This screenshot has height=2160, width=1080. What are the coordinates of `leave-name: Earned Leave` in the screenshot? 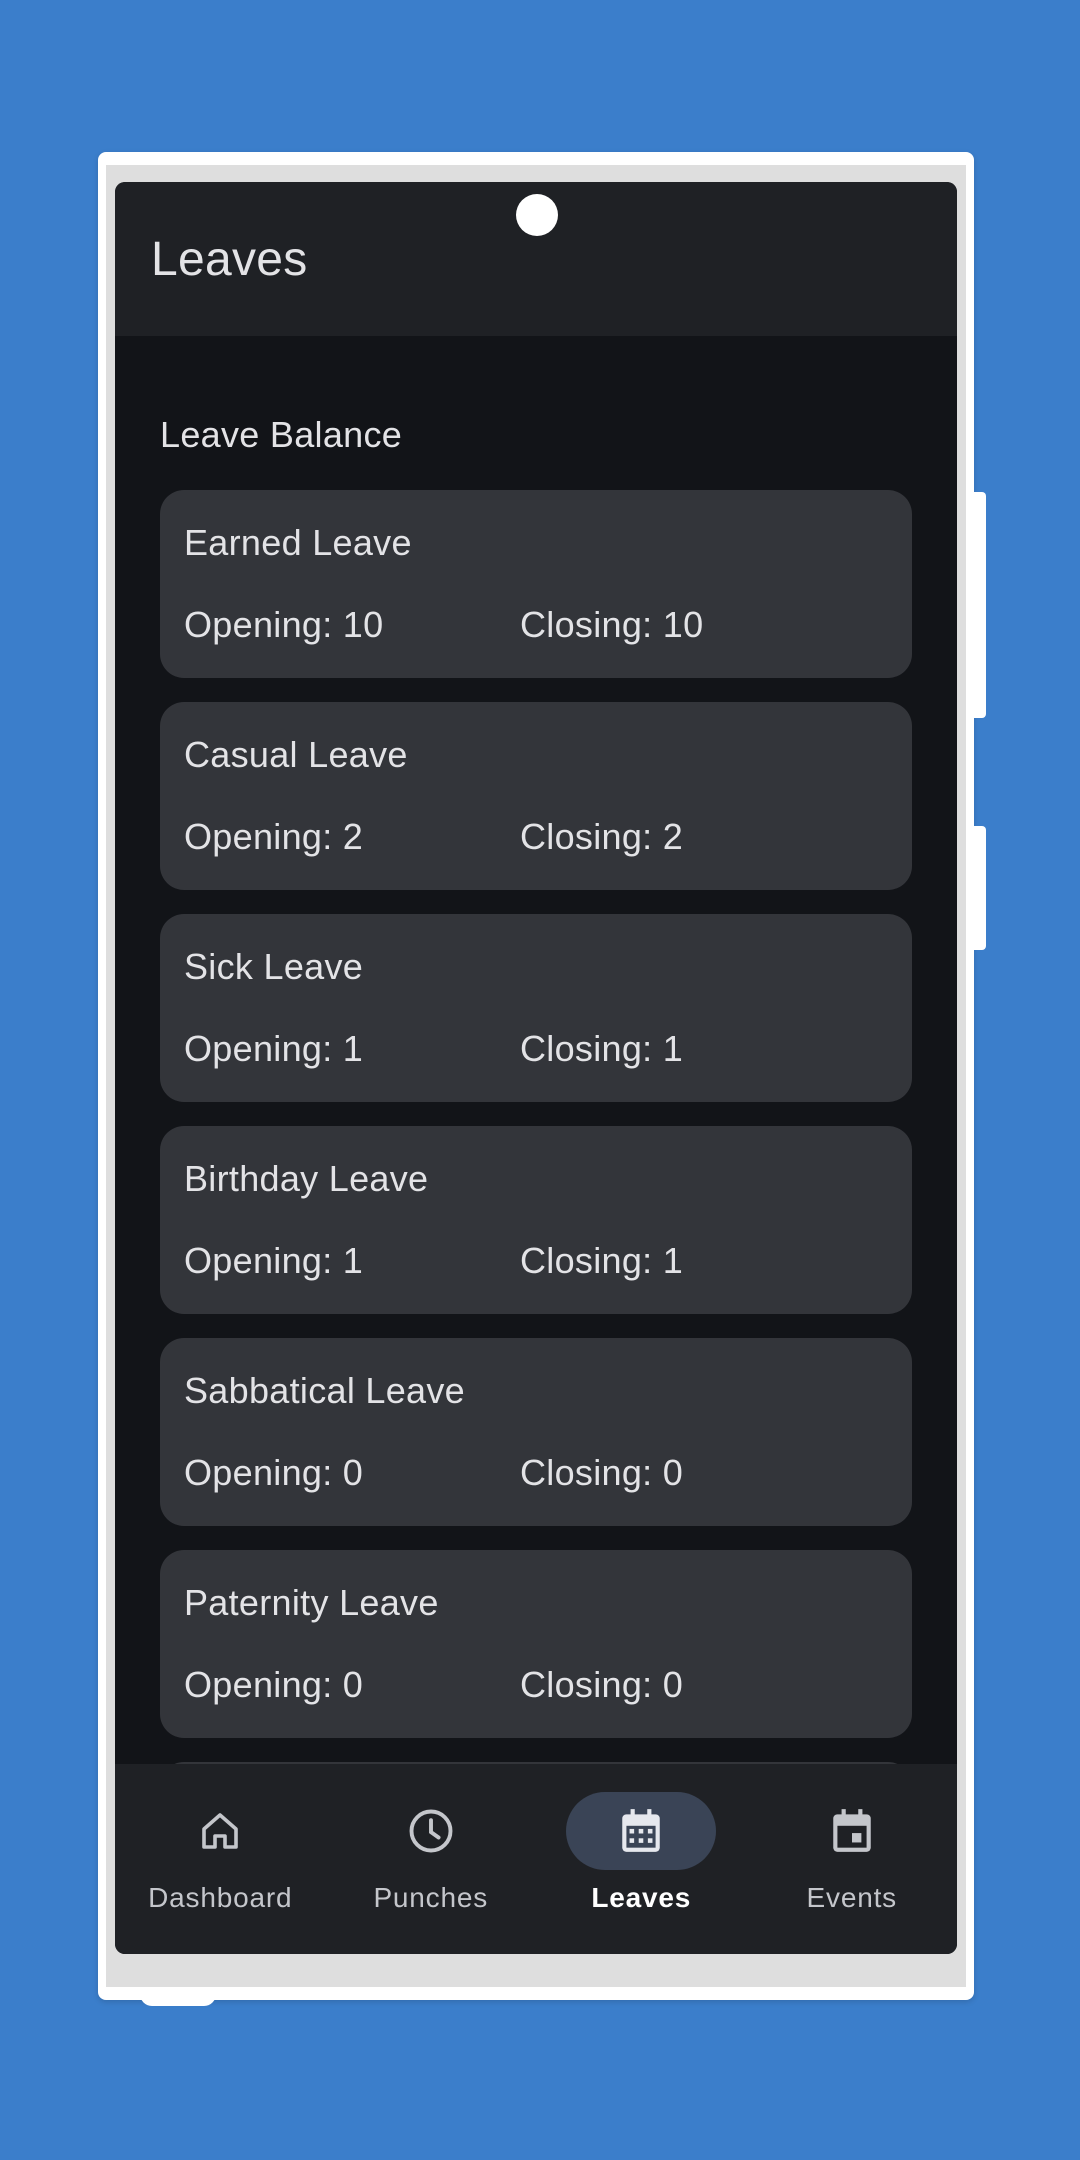 It's located at (298, 542).